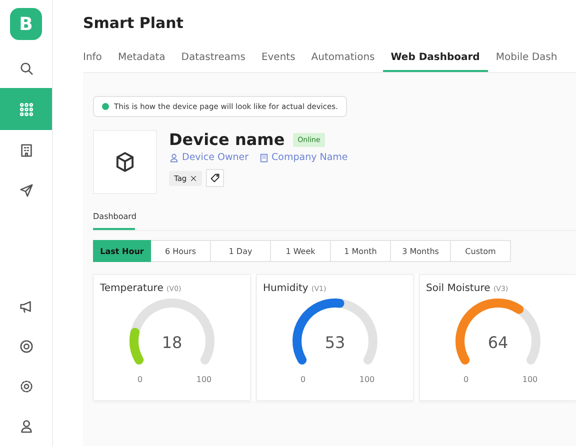 The height and width of the screenshot is (446, 576). What do you see at coordinates (301, 251) in the screenshot?
I see `time-range-button: 1 Week` at bounding box center [301, 251].